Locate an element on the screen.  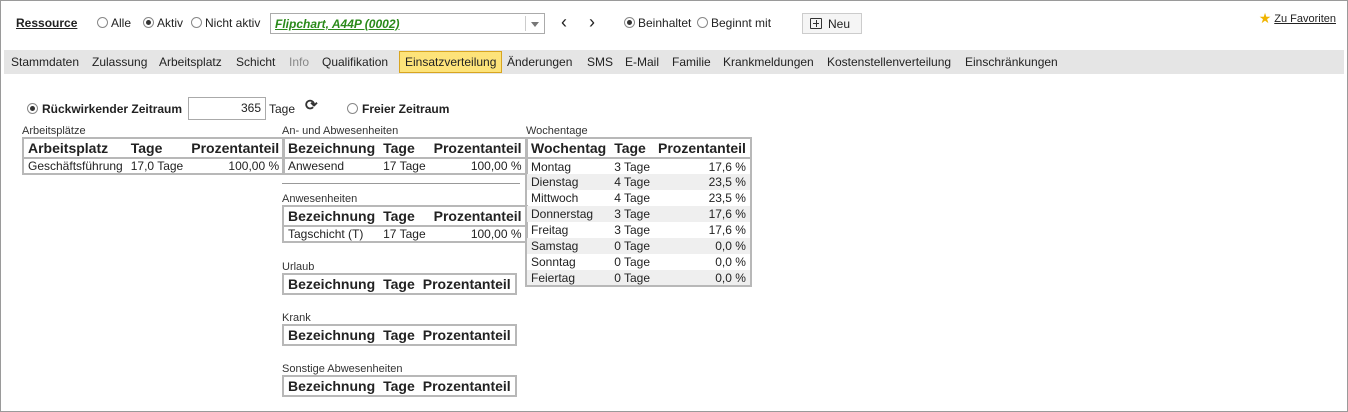
table-row: Geschäftsführung 17,0 Tage 100,00 % is located at coordinates (153, 166).